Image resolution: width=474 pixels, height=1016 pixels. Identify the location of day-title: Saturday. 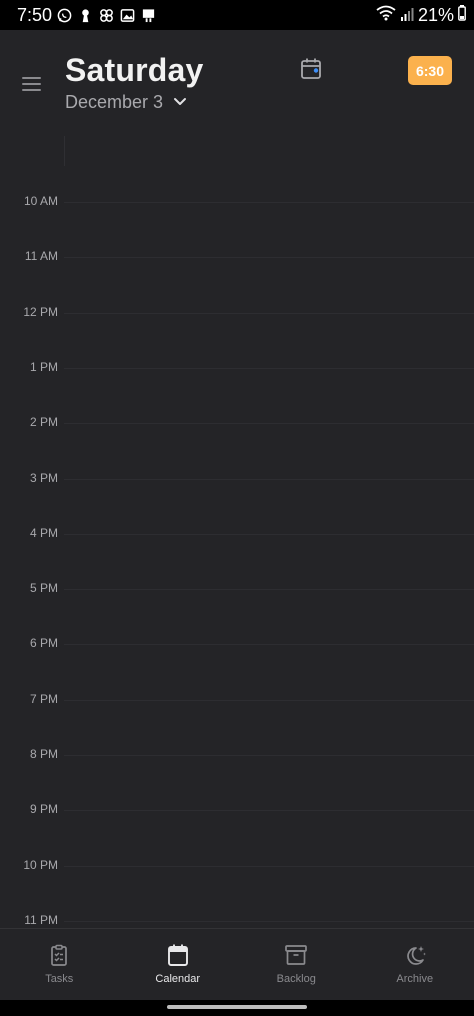
(134, 70).